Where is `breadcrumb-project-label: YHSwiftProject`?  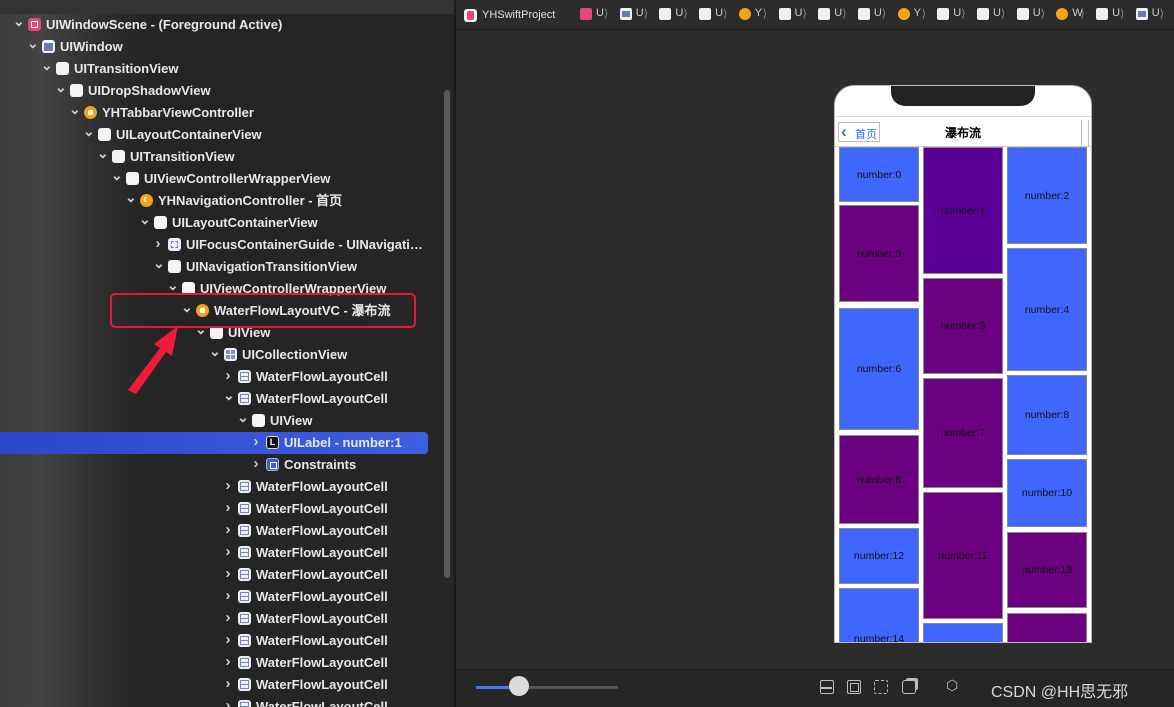
breadcrumb-project-label: YHSwiftProject is located at coordinates (519, 15).